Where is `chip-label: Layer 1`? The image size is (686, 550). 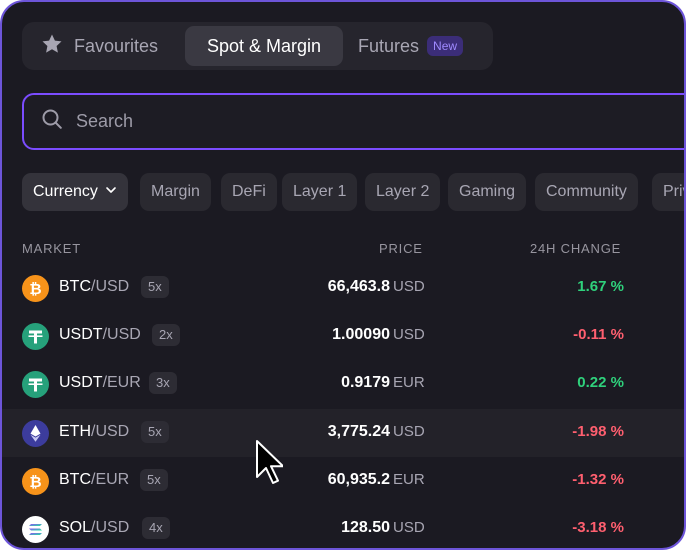
chip-label: Layer 1 is located at coordinates (320, 191).